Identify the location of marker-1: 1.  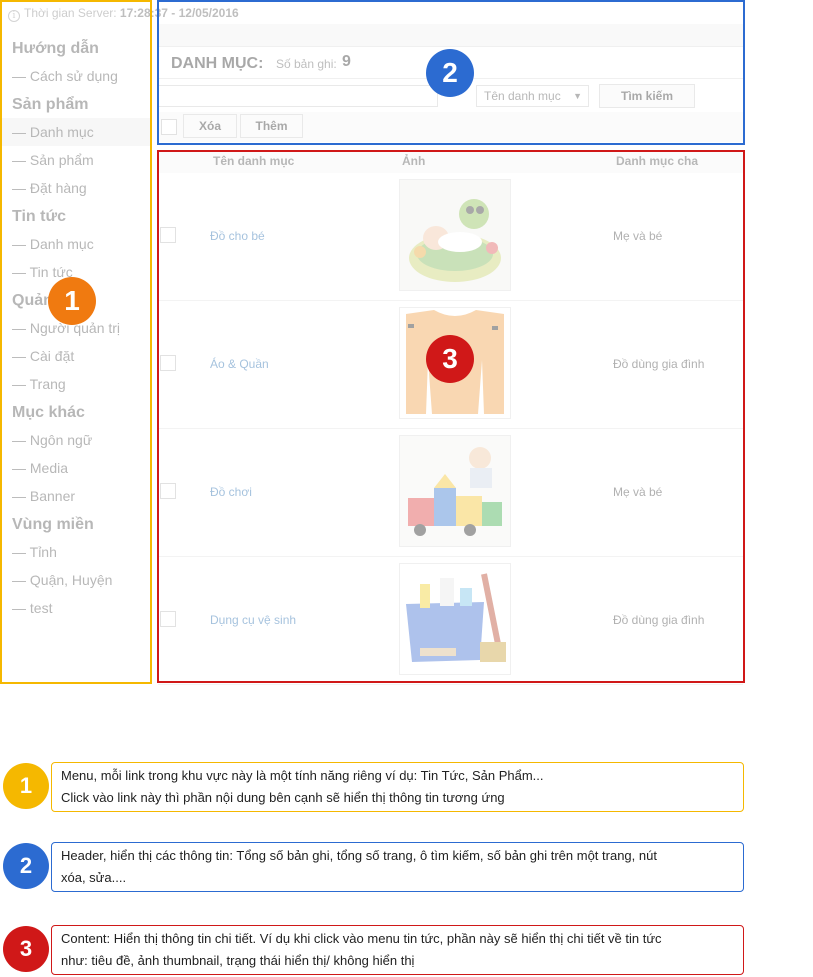
(72, 301).